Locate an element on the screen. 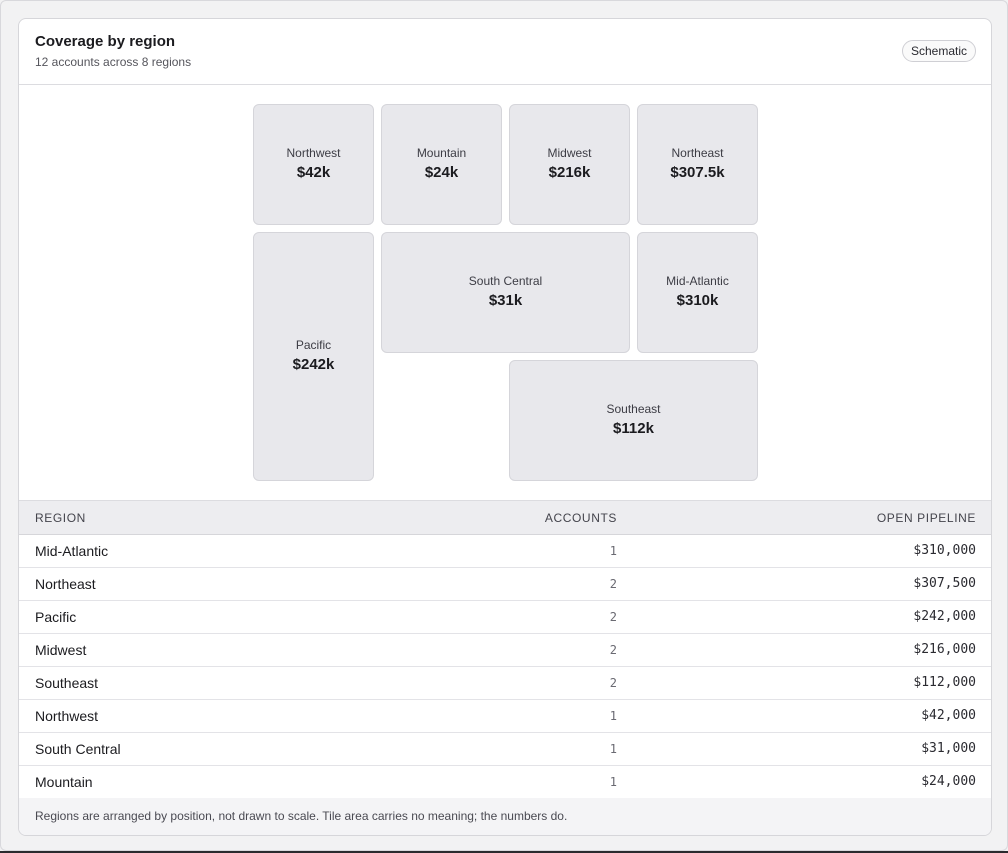 The image size is (1008, 853). tile-value: $31k is located at coordinates (505, 300).